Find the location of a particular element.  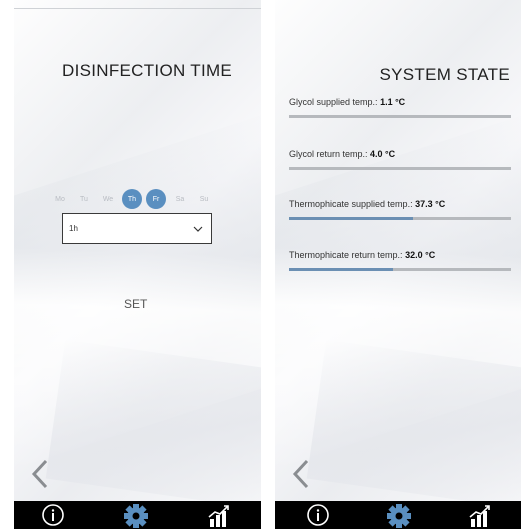

page-title: DISINFECTION TIME is located at coordinates (147, 70).